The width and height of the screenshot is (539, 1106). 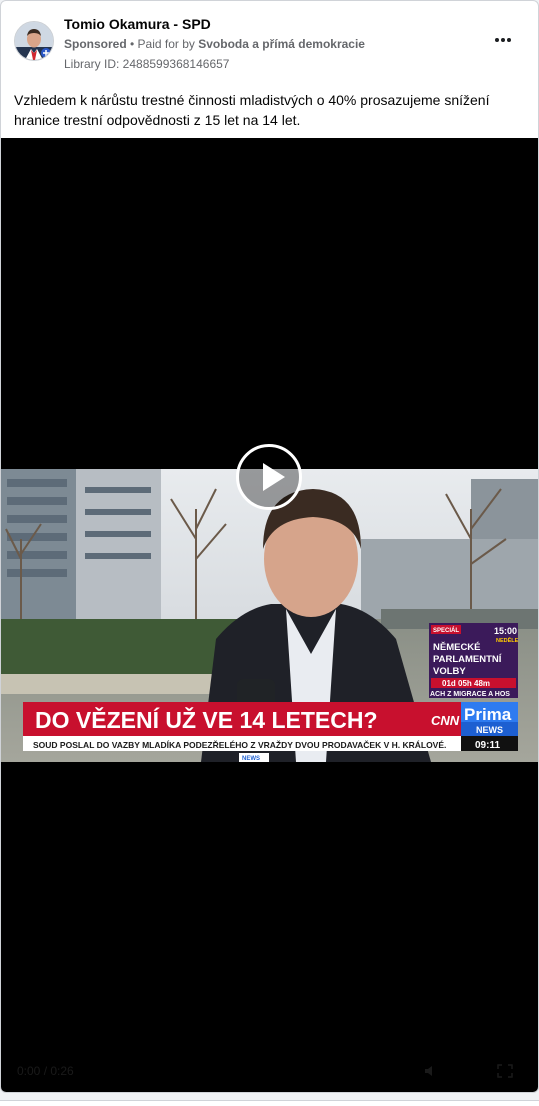 What do you see at coordinates (466, 683) in the screenshot?
I see `promo-countdown: 01d 05h 48m` at bounding box center [466, 683].